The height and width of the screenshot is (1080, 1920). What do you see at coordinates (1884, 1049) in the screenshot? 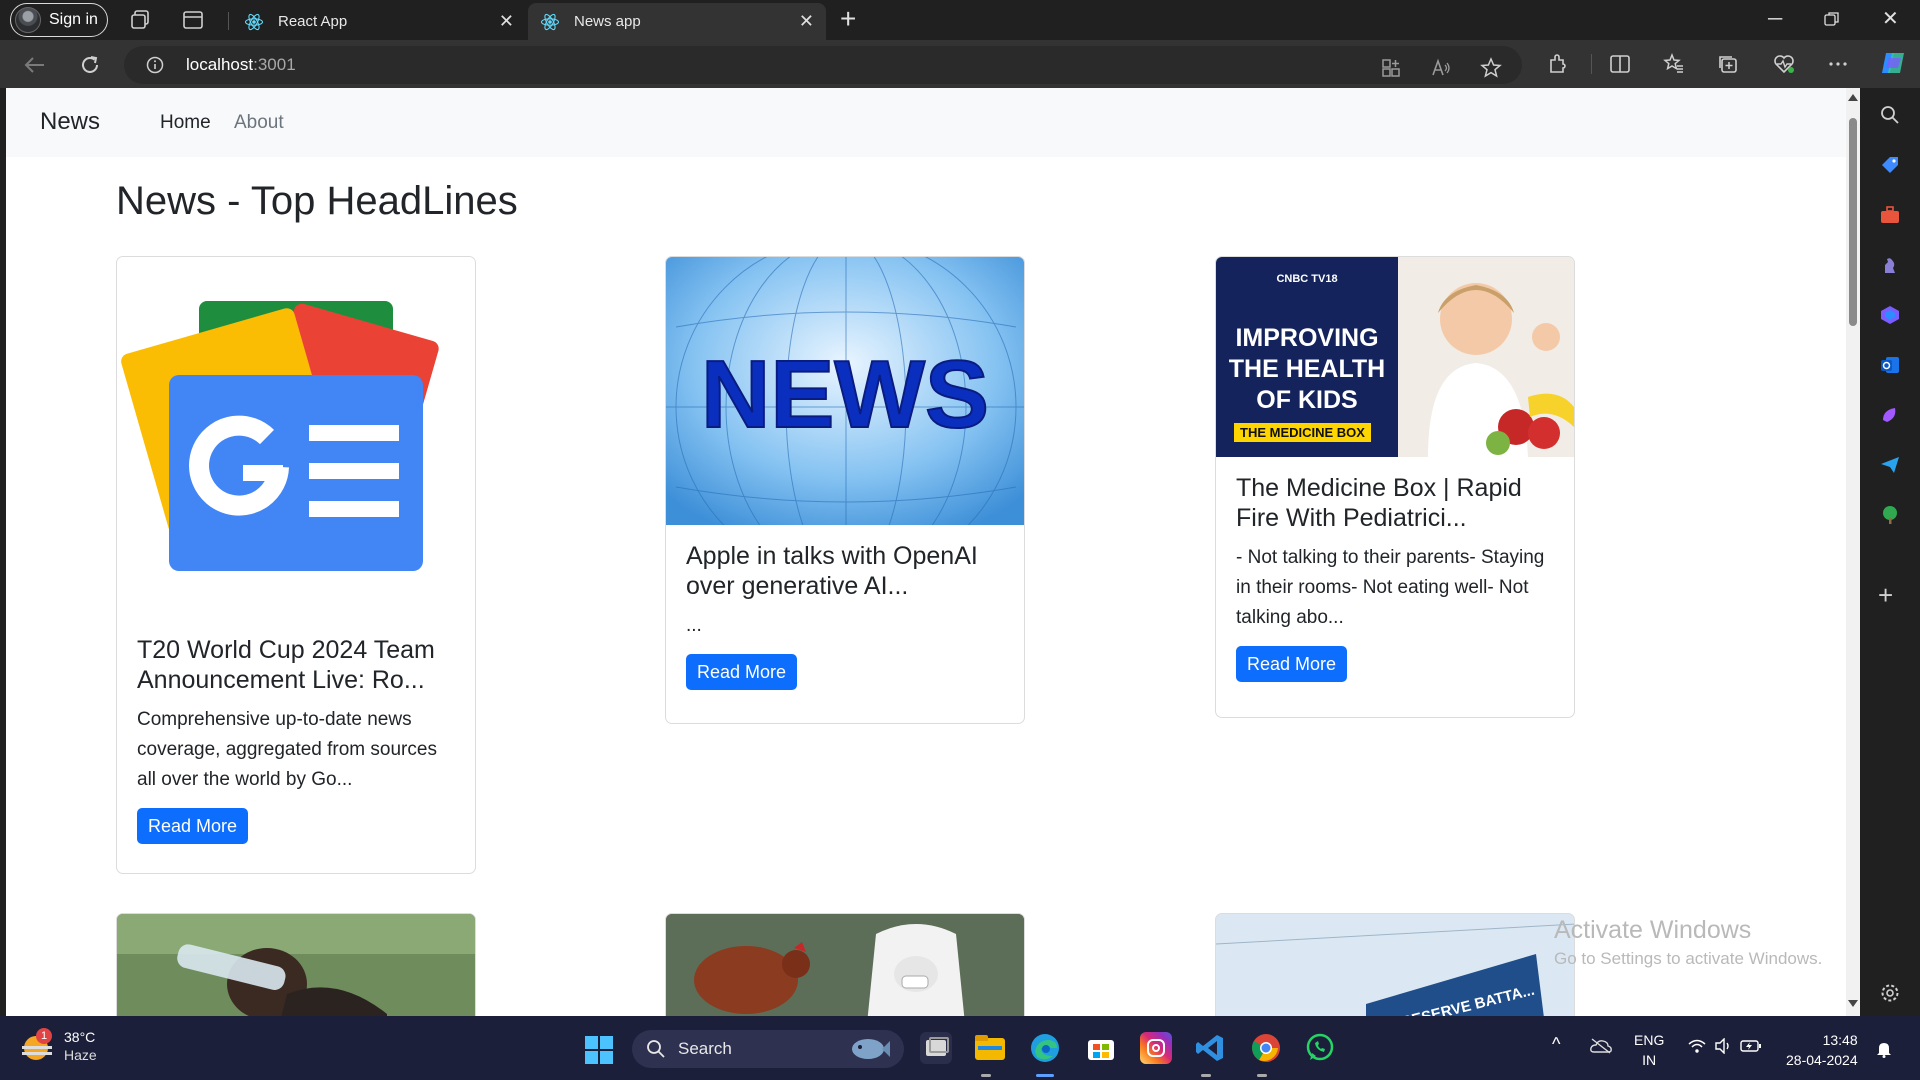
I see `notification-bell-icon` at bounding box center [1884, 1049].